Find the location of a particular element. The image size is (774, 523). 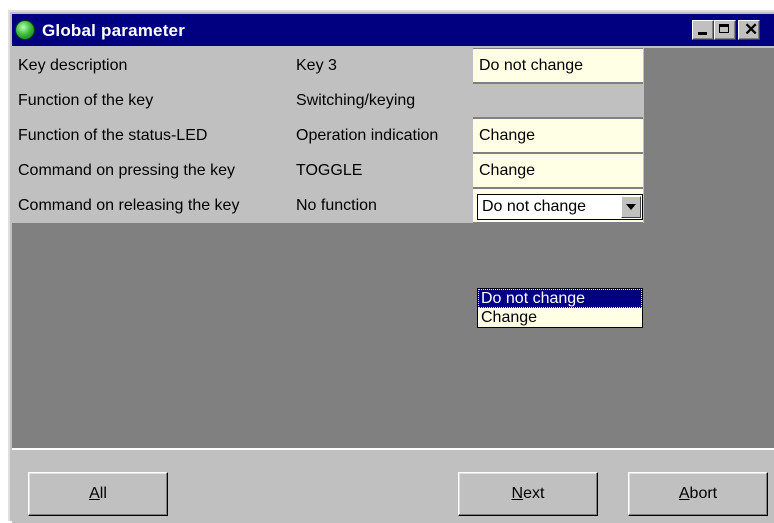

row-value: Switching/keying is located at coordinates (381, 100).